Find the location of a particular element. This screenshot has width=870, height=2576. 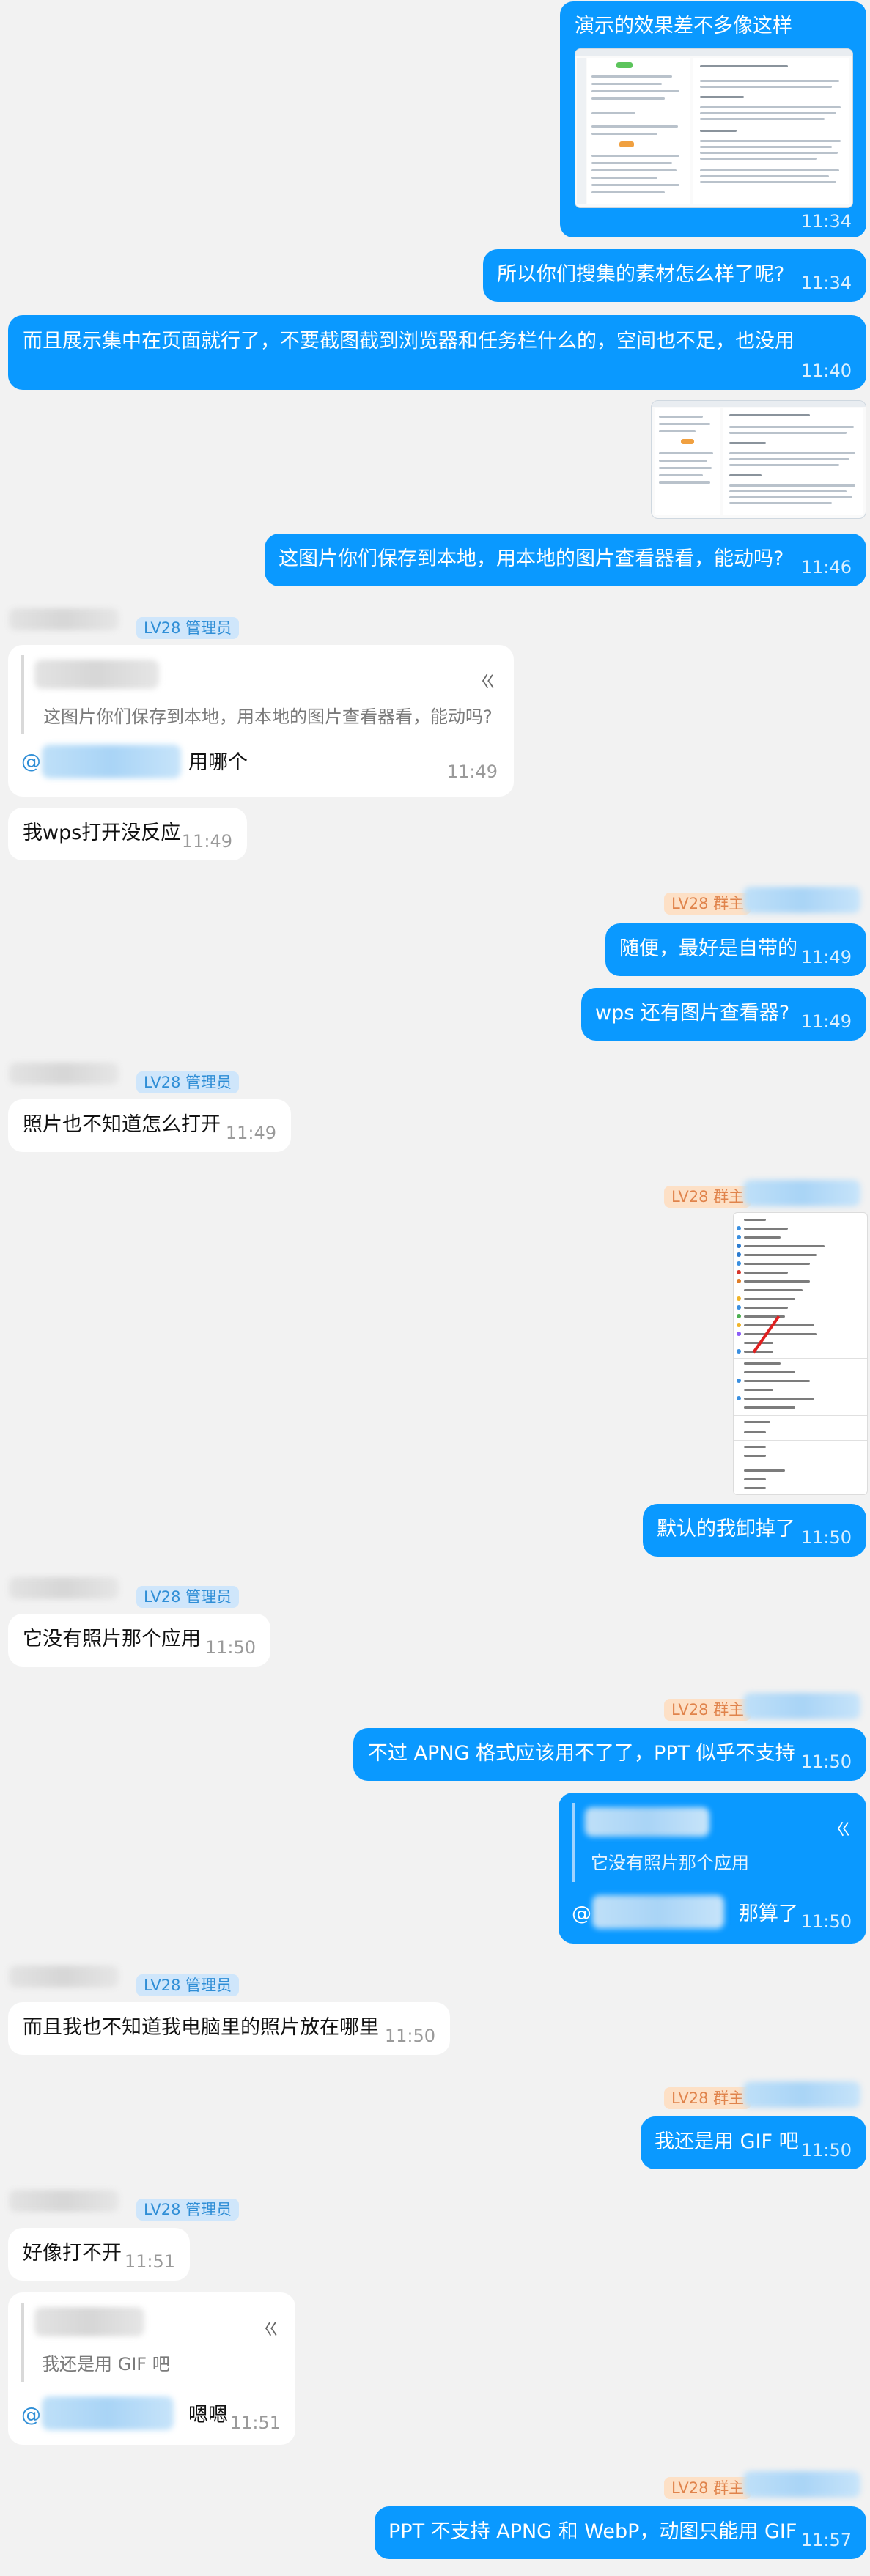

message-bubble-other: 它没有照片那个应用 11:50 is located at coordinates (139, 1640).